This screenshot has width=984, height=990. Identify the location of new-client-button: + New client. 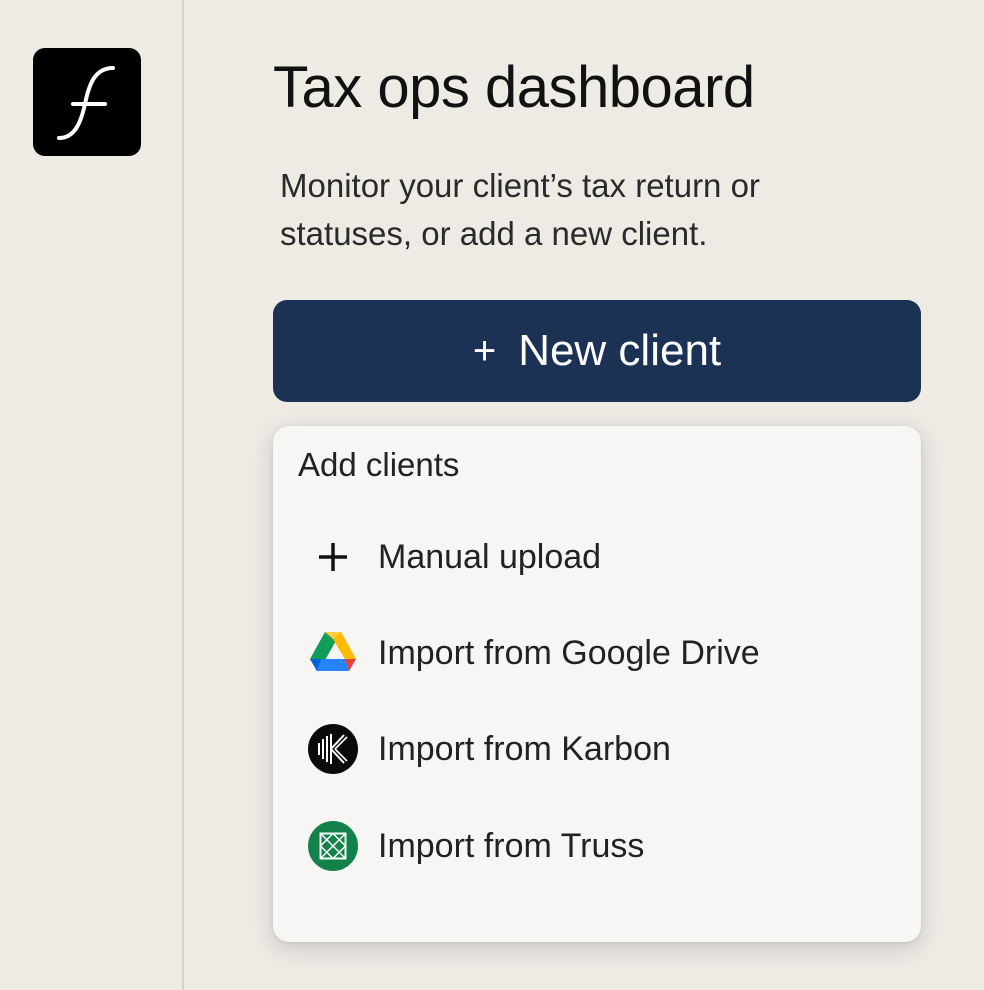
(597, 351).